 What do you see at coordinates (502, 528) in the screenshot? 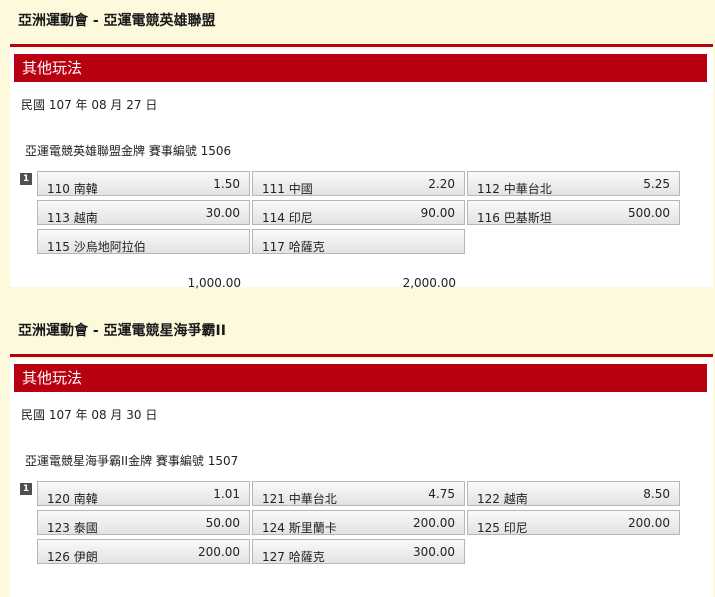
I see `option-name: 125 印尼` at bounding box center [502, 528].